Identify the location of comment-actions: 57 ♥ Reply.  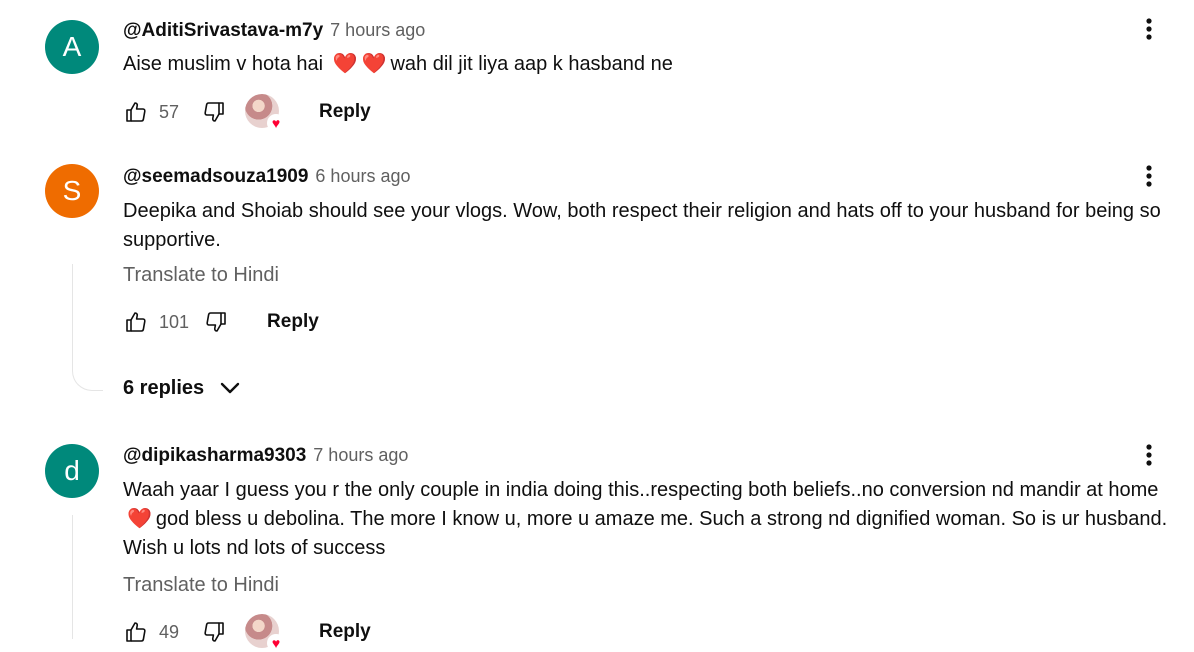
(247, 113).